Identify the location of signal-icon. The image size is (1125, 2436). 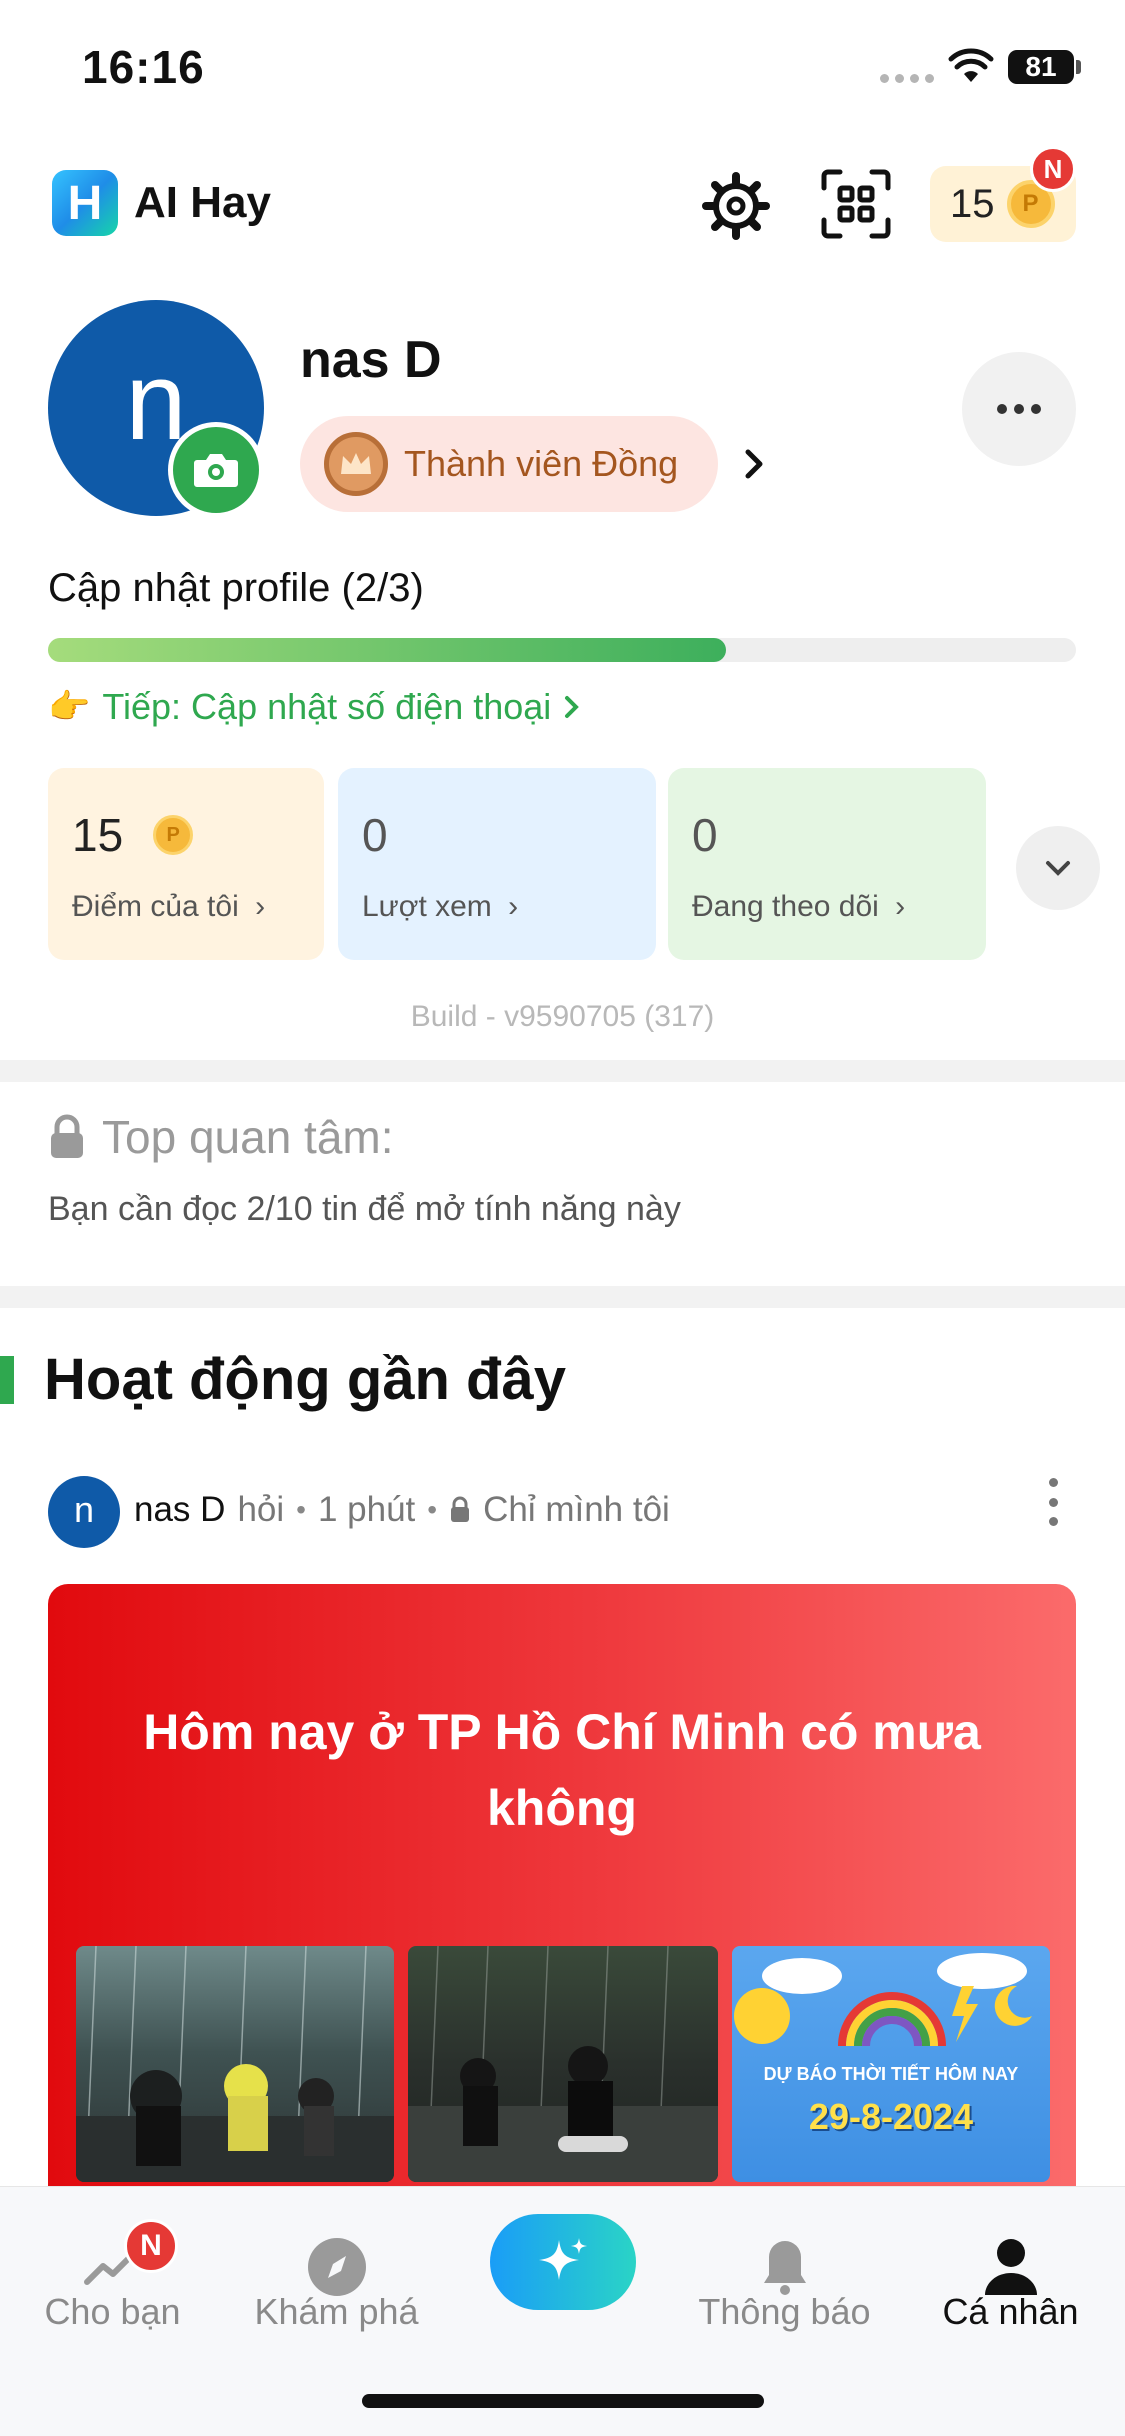
(907, 78).